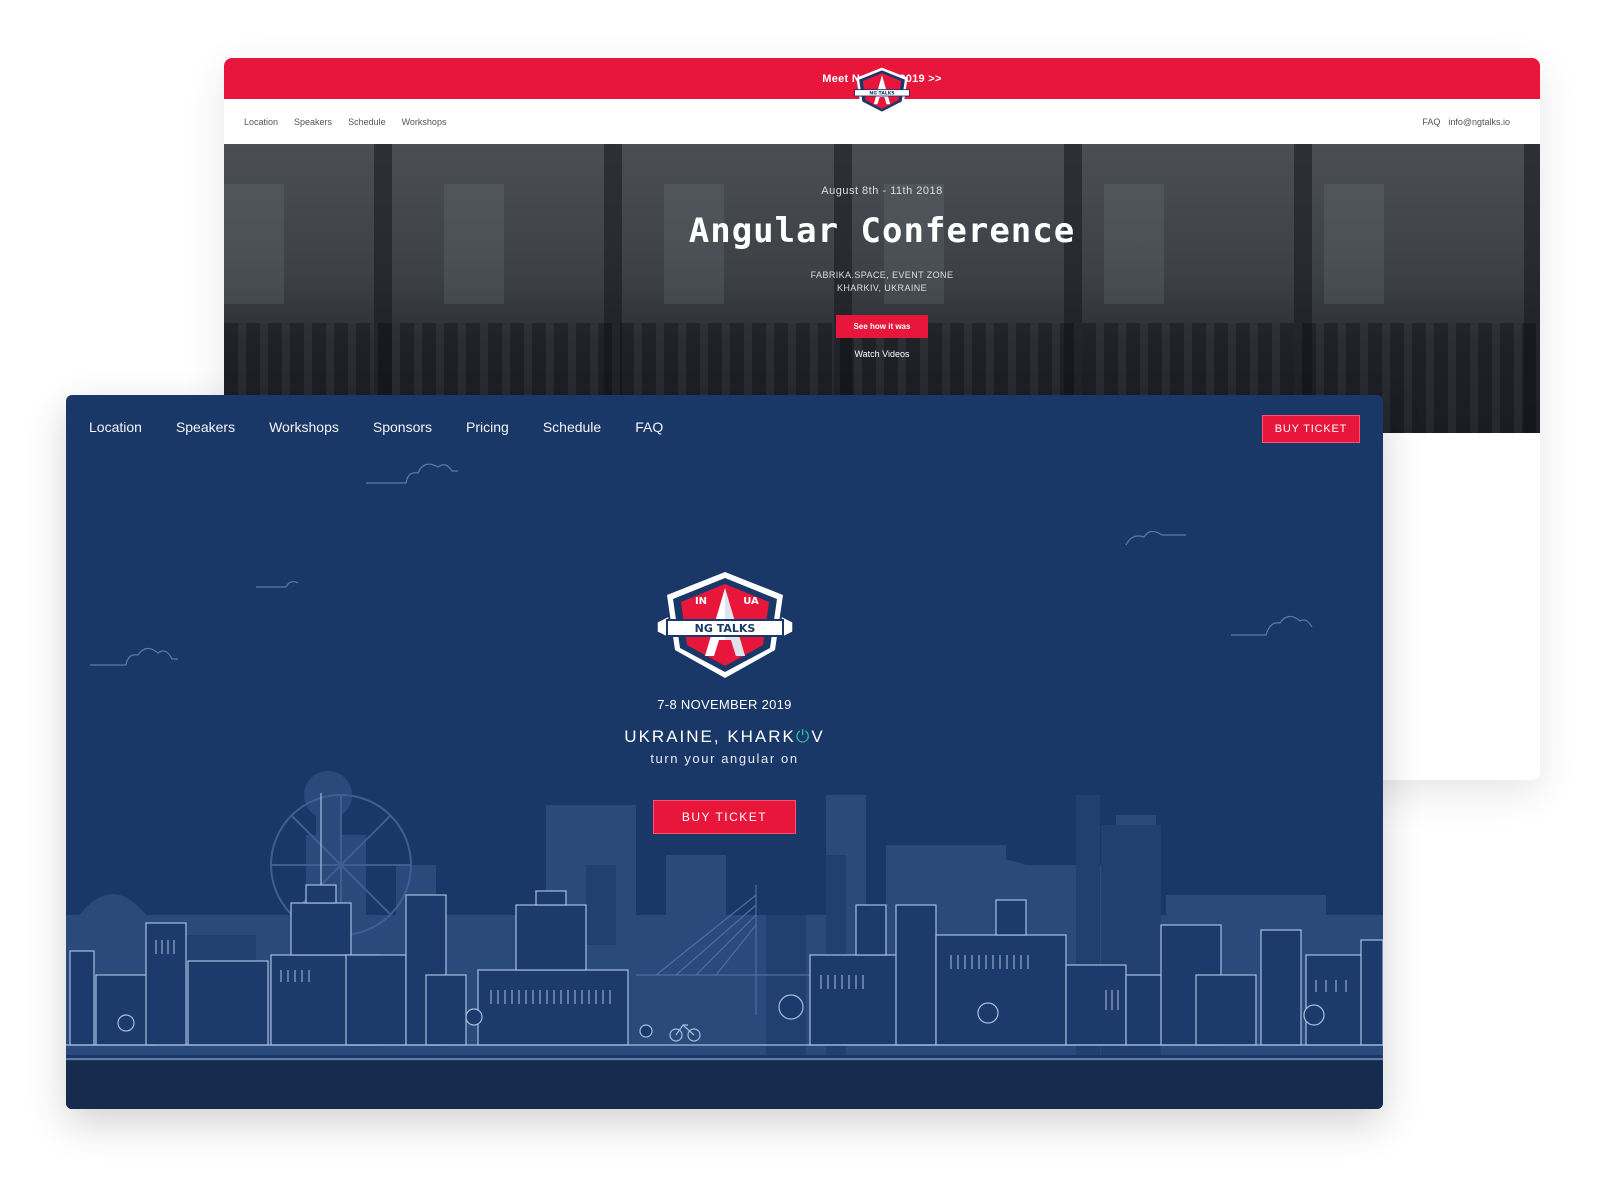 The height and width of the screenshot is (1200, 1600). What do you see at coordinates (304, 427) in the screenshot?
I see `nav-workshops: Workshops` at bounding box center [304, 427].